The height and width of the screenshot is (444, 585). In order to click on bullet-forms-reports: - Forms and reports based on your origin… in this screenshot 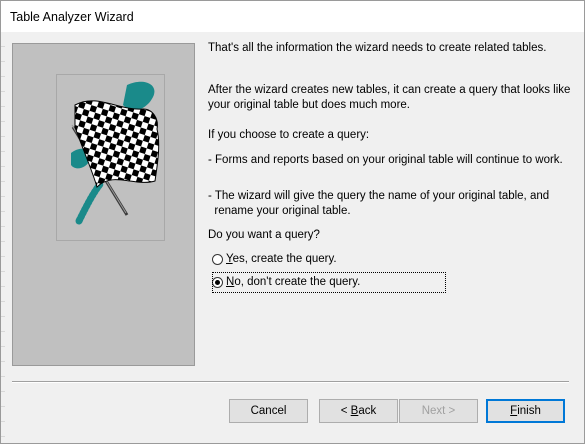, I will do `click(385, 160)`.